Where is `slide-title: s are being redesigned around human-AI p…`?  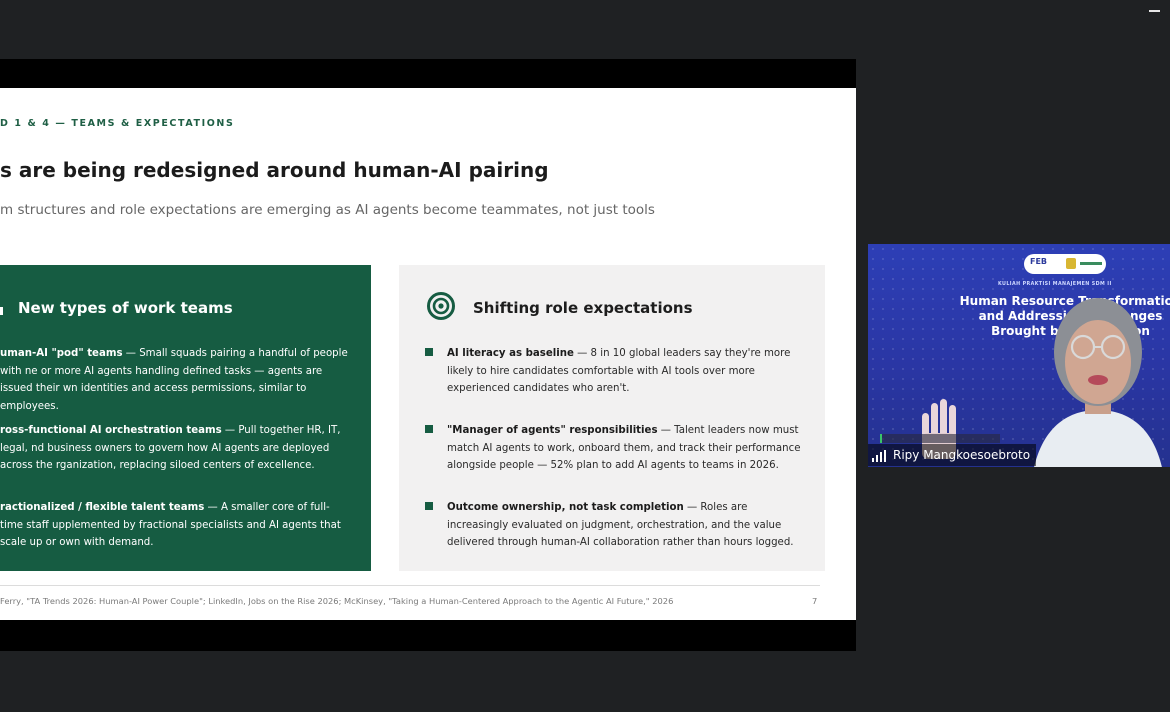 slide-title: s are being redesigned around human-AI p… is located at coordinates (274, 170).